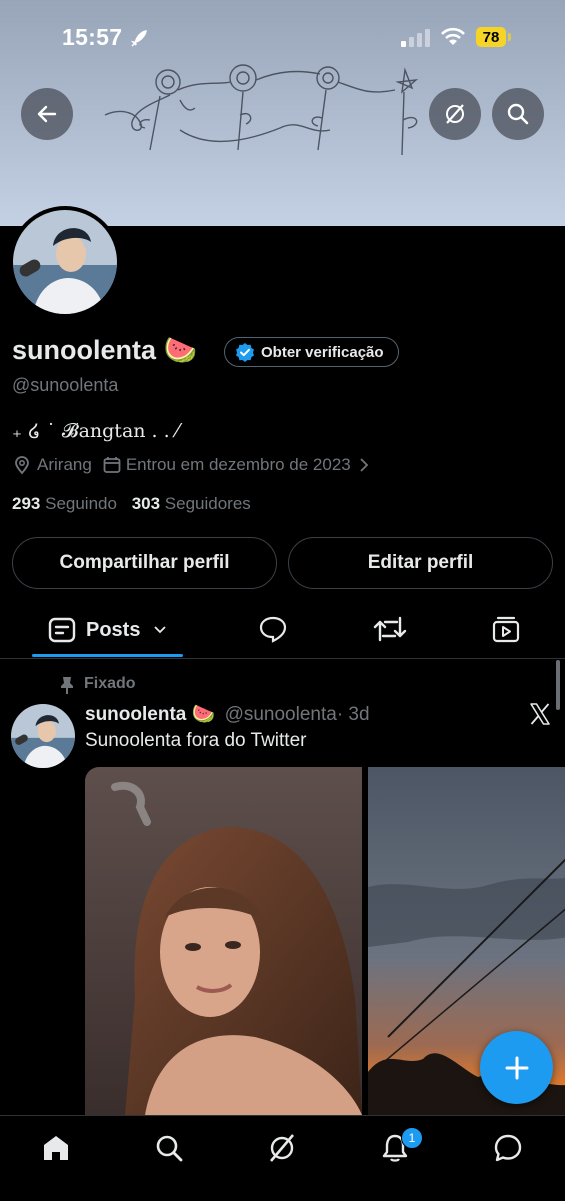  Describe the element at coordinates (144, 563) in the screenshot. I see `share-profile-button: Compartilhar perfil` at that location.